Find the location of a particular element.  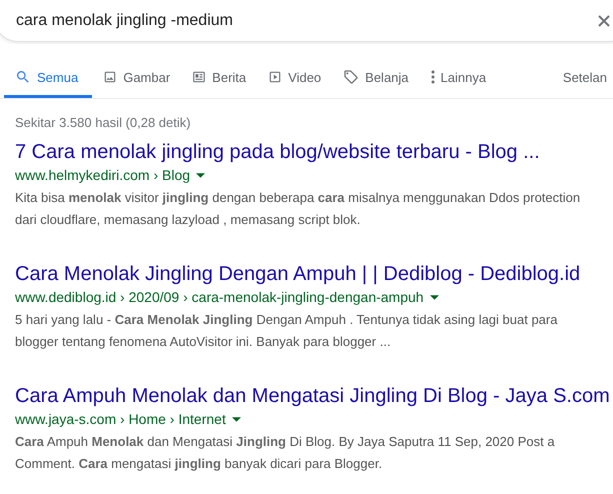

result-title-link: Cara Menolak Jingling Dengan Ampuh | | Dediblog - Dediblog.id is located at coordinates (297, 274).